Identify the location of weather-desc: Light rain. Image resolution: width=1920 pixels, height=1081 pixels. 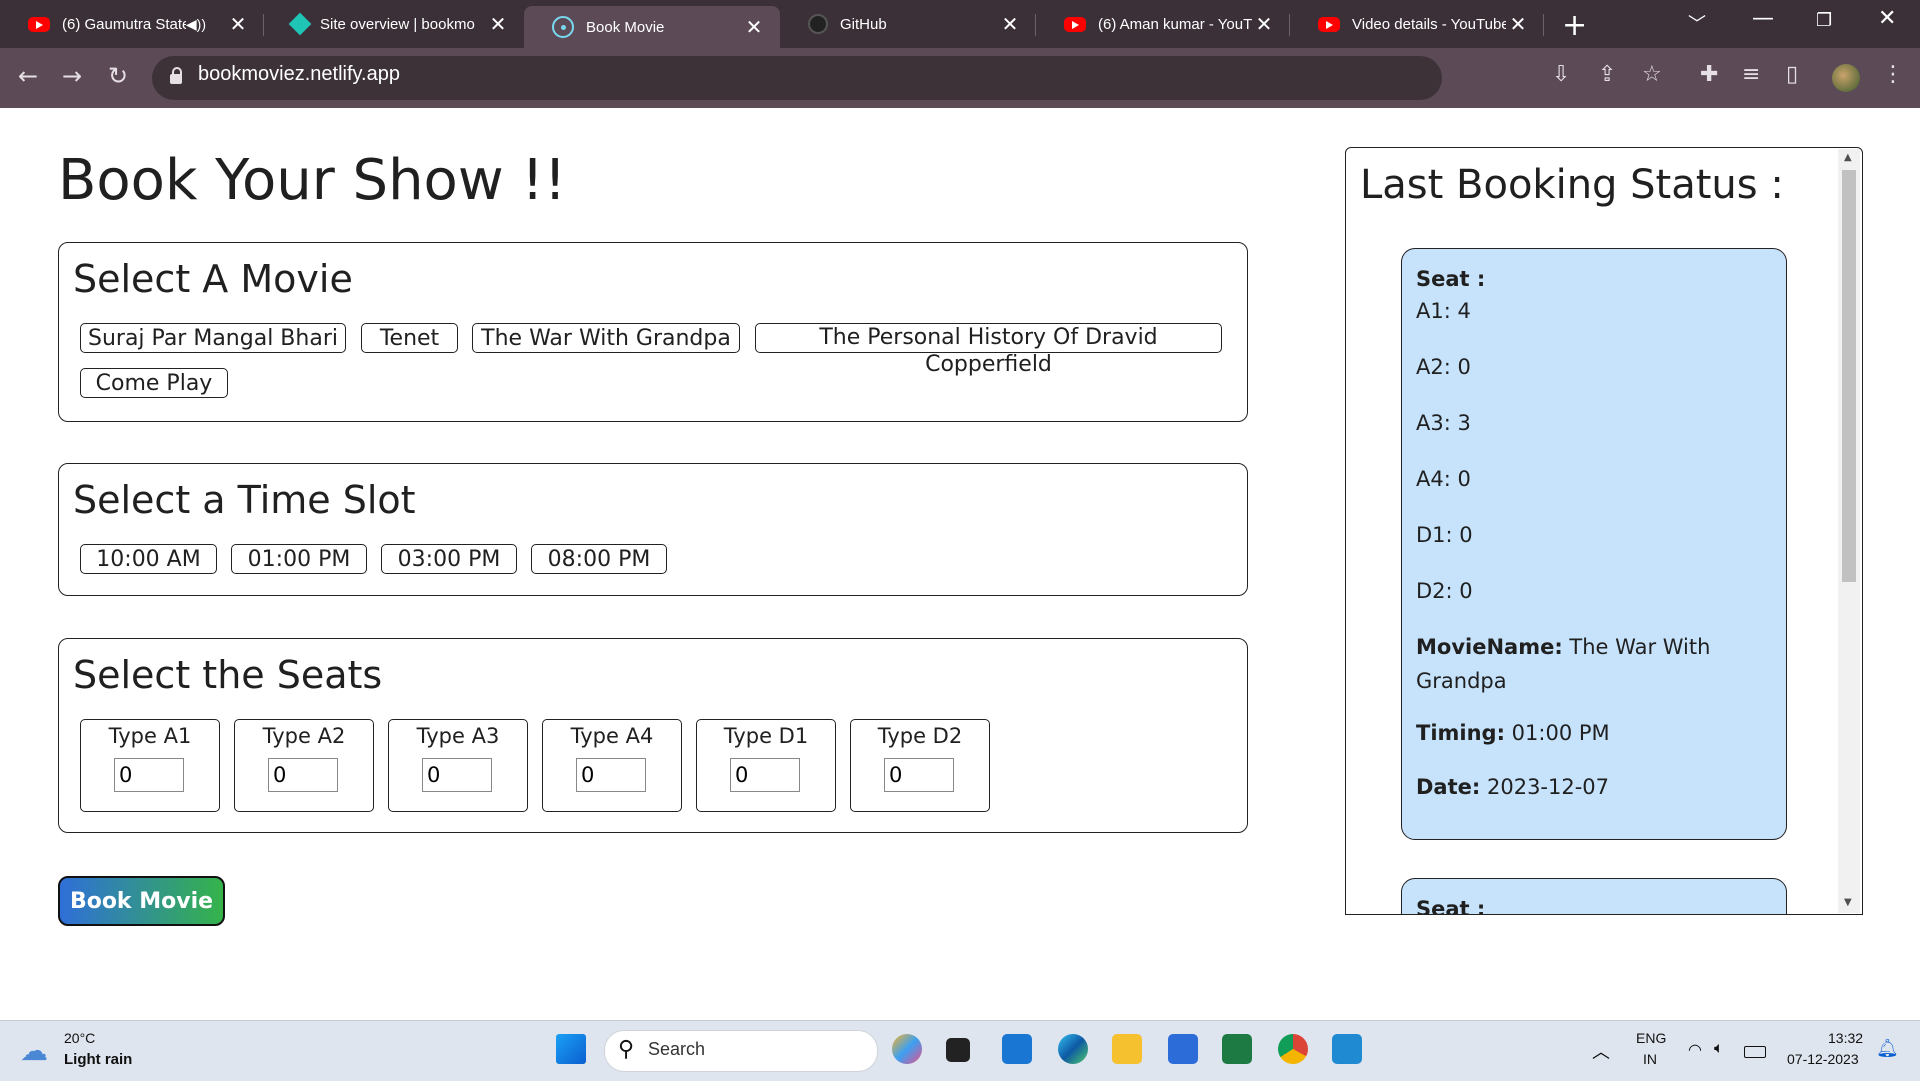
(98, 1059).